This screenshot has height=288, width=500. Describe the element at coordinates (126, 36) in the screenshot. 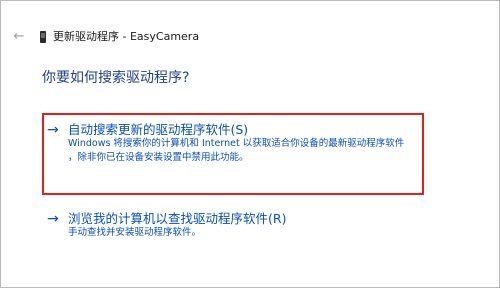

I see `window-title: 更新驱动程序 - EasyCamera` at that location.